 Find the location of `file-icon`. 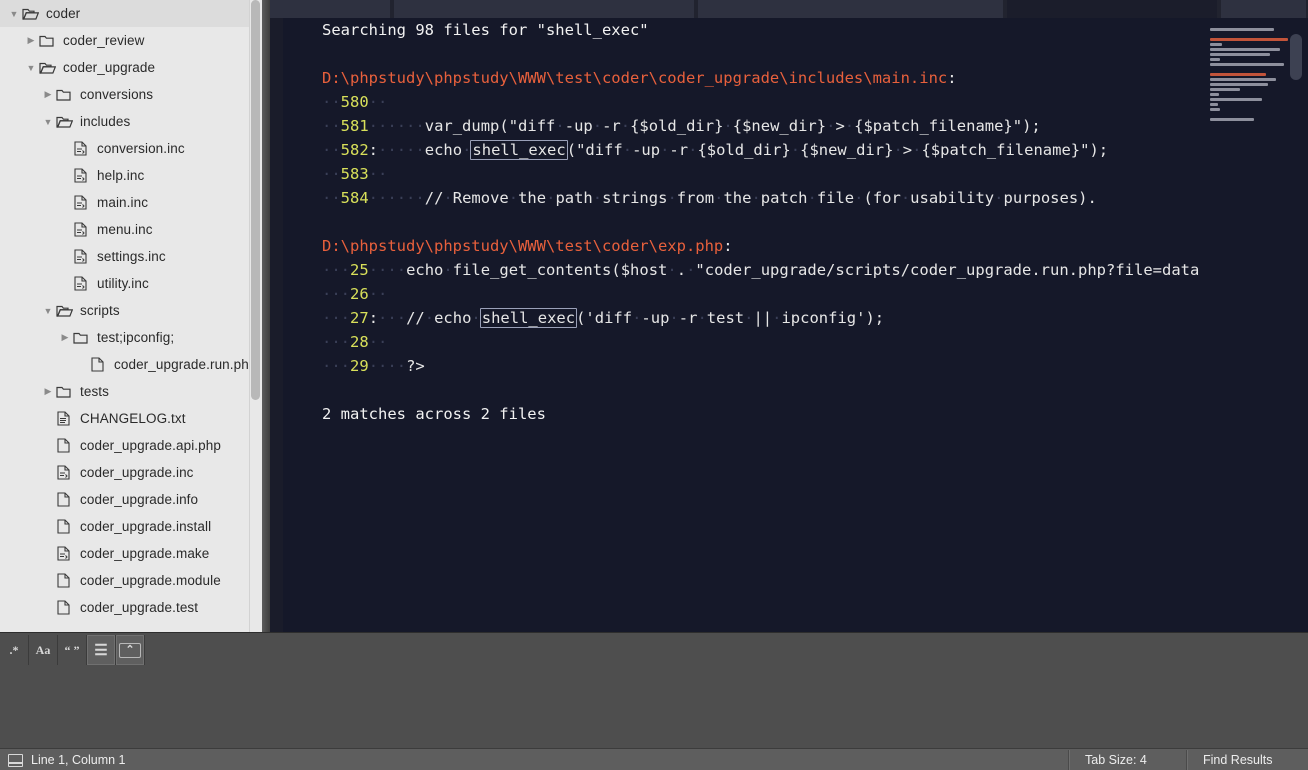

file-icon is located at coordinates (65, 580).